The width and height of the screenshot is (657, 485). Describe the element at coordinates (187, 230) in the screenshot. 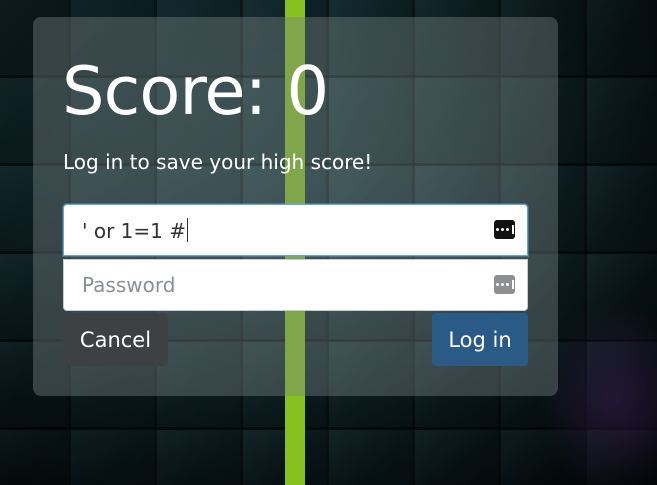

I see `text-caret` at that location.